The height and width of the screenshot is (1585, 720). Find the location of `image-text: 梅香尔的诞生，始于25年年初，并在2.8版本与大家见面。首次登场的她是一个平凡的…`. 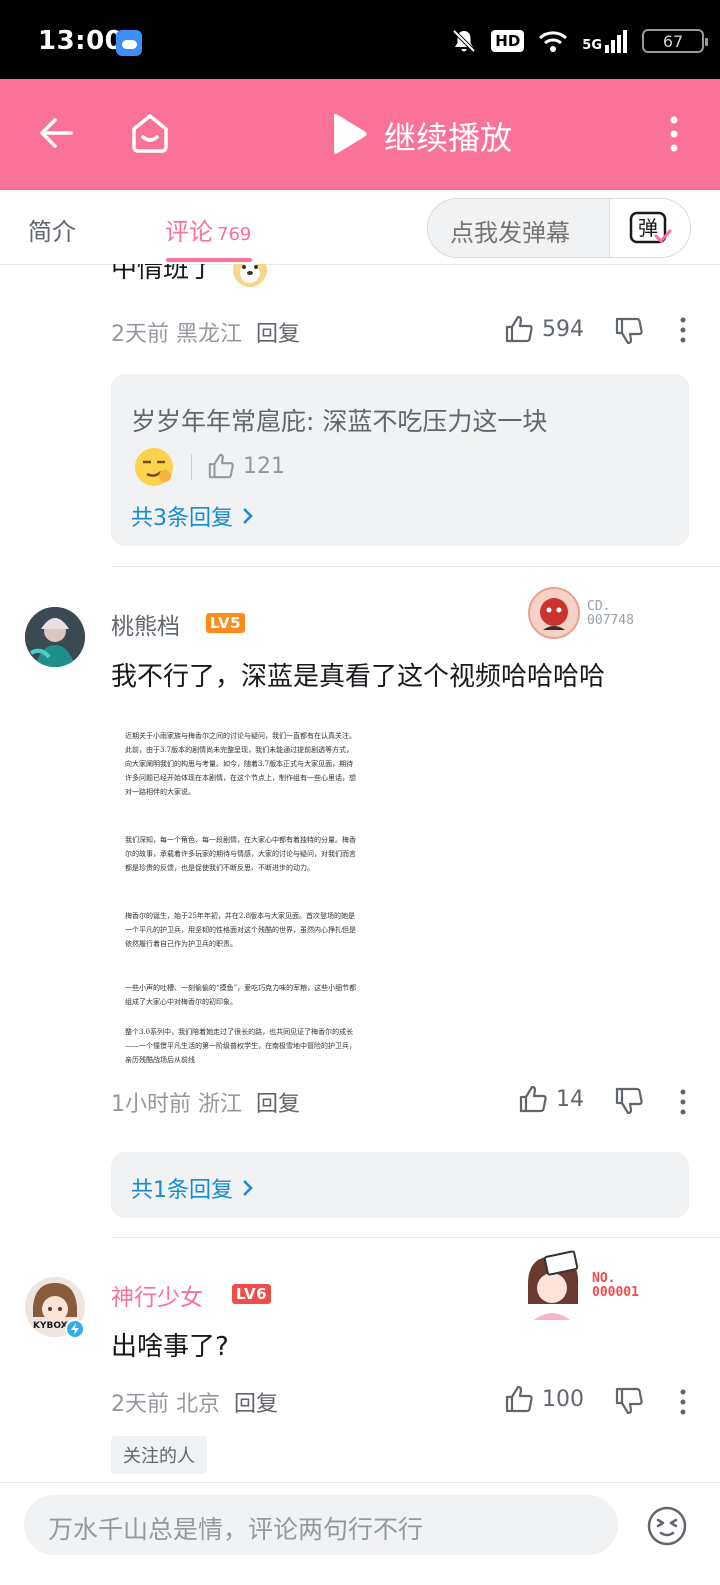

image-text: 梅香尔的诞生，始于25年年初，并在2.8版本与大家见面。首次登场的她是一个平凡的… is located at coordinates (240, 930).